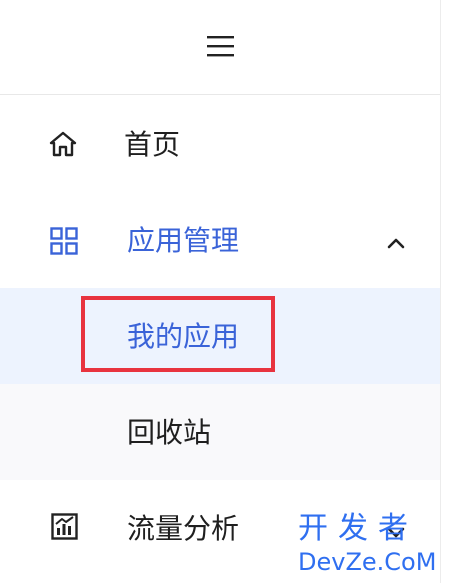 The image size is (456, 583). Describe the element at coordinates (169, 432) in the screenshot. I see `submenu-item-recycle-bin-label: 回收站` at that location.